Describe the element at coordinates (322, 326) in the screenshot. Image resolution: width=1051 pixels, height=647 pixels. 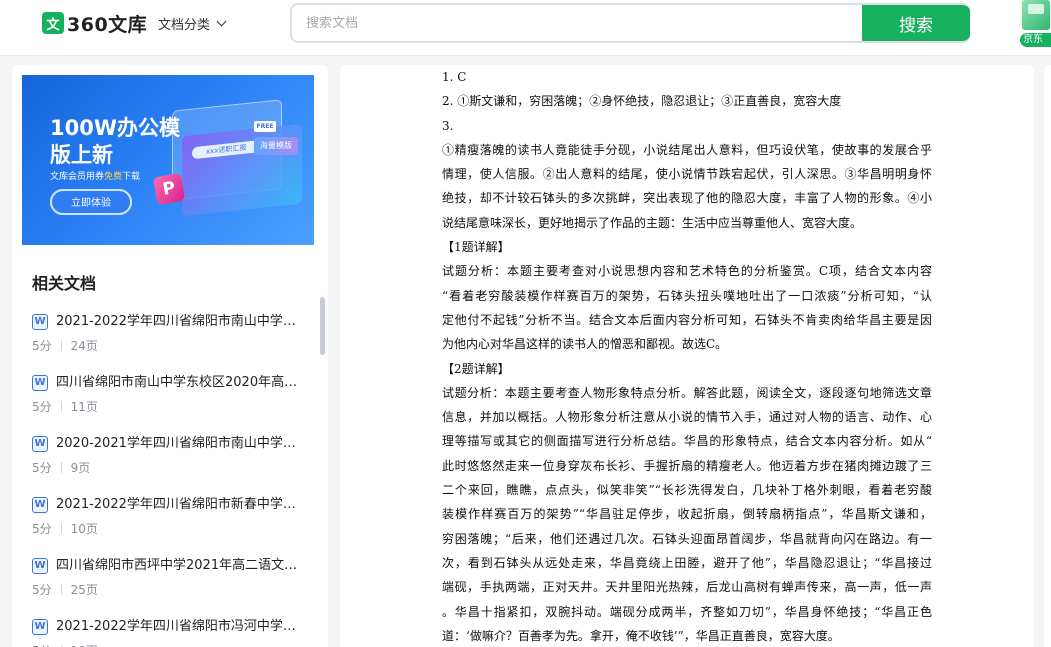
I see `sidebar-scrollbar` at that location.